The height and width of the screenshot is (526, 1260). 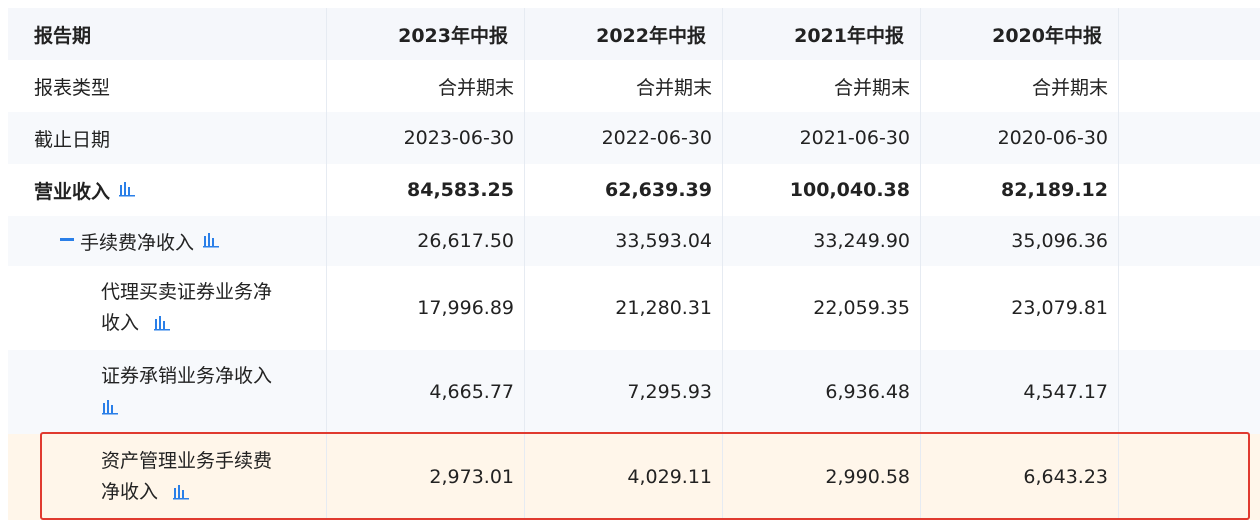 I want to click on row-label-line1: 资产管理业务手续费, so click(x=187, y=461).